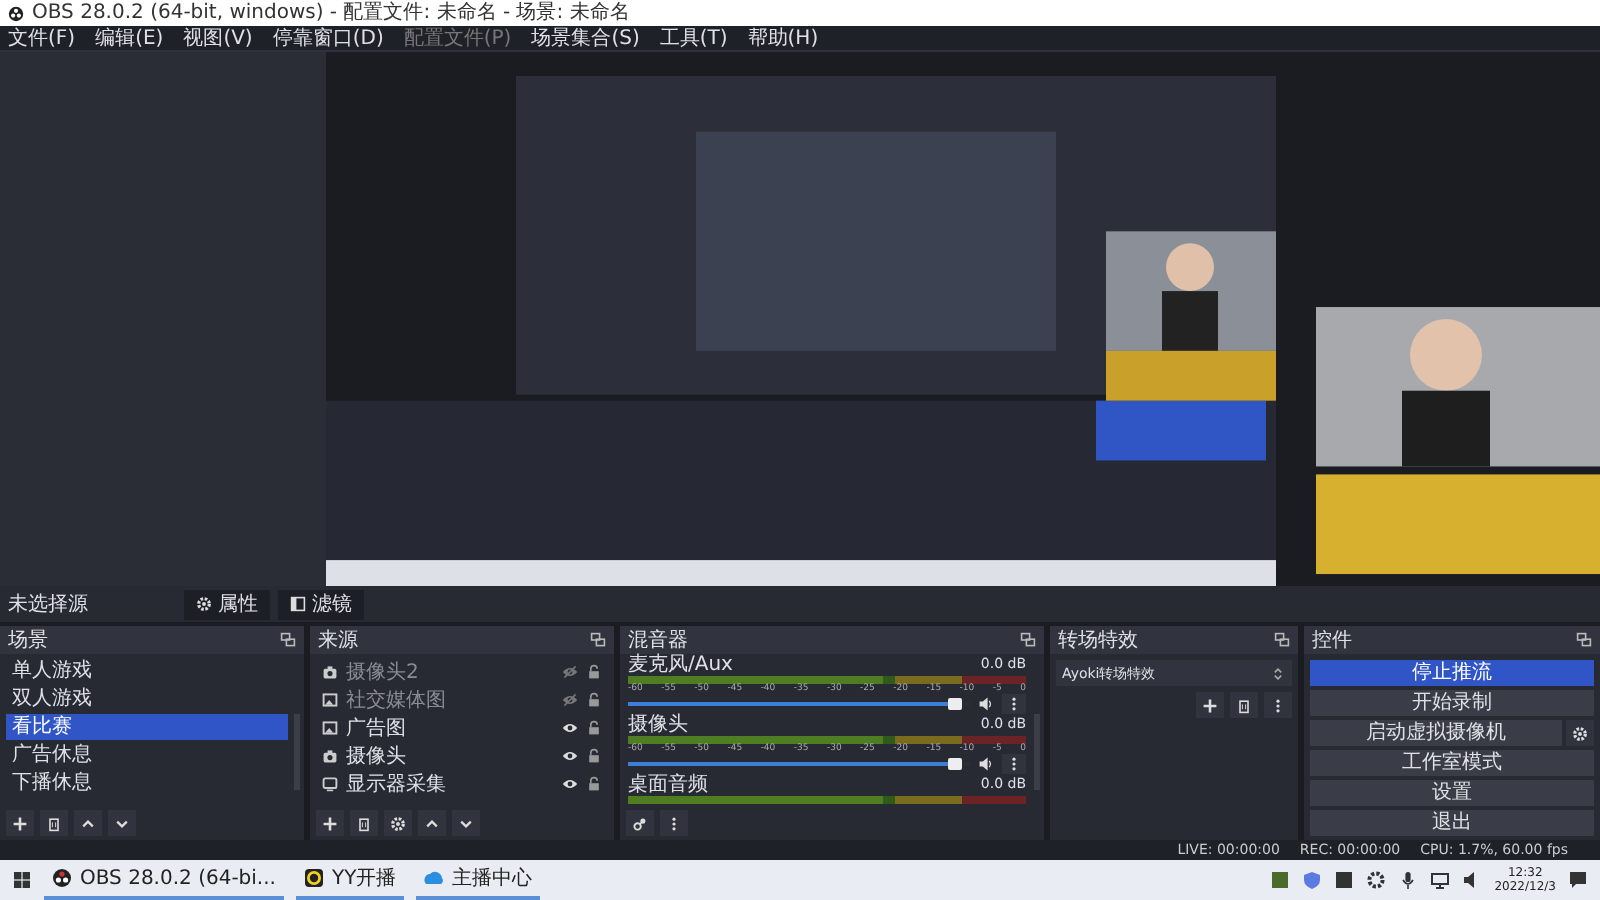 This screenshot has height=900, width=1600. I want to click on channel-name: 桌面音频, so click(668, 785).